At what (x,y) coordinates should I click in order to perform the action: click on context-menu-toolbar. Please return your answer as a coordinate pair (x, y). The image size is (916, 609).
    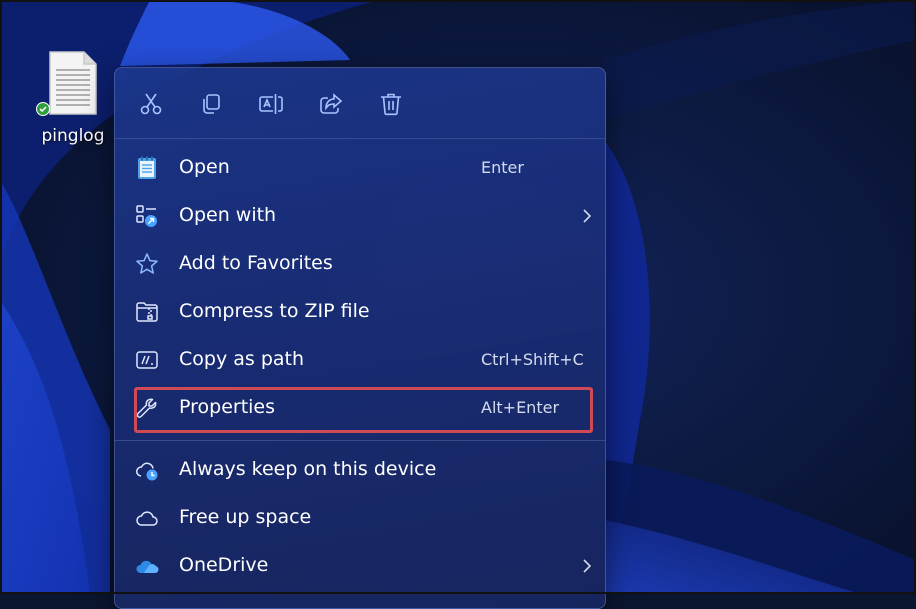
    Looking at the image, I should click on (360, 103).